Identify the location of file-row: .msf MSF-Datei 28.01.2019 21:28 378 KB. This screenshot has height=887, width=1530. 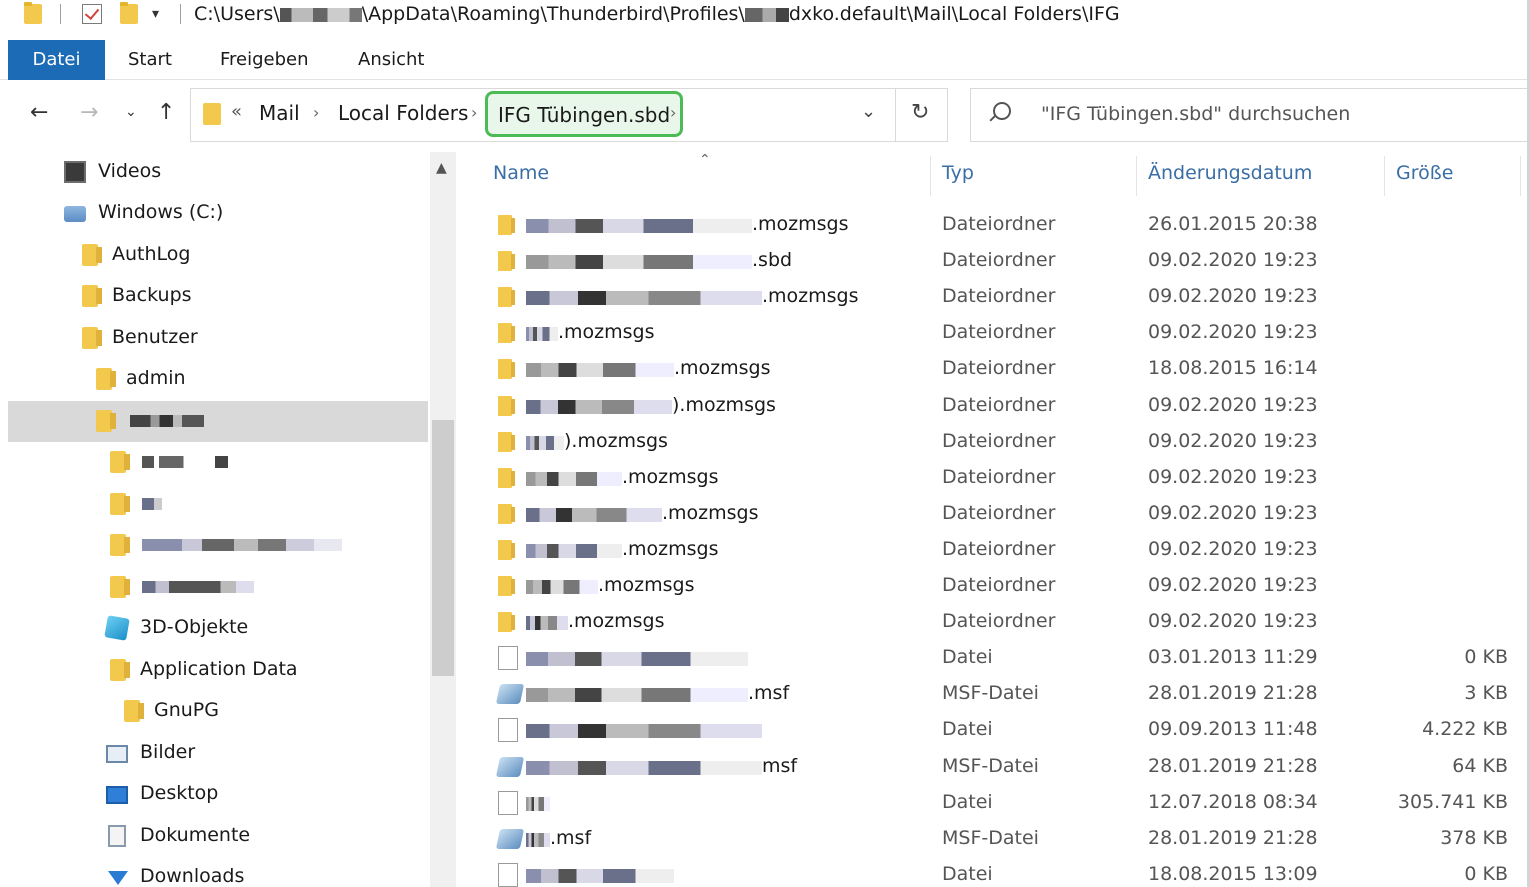
(1005, 840).